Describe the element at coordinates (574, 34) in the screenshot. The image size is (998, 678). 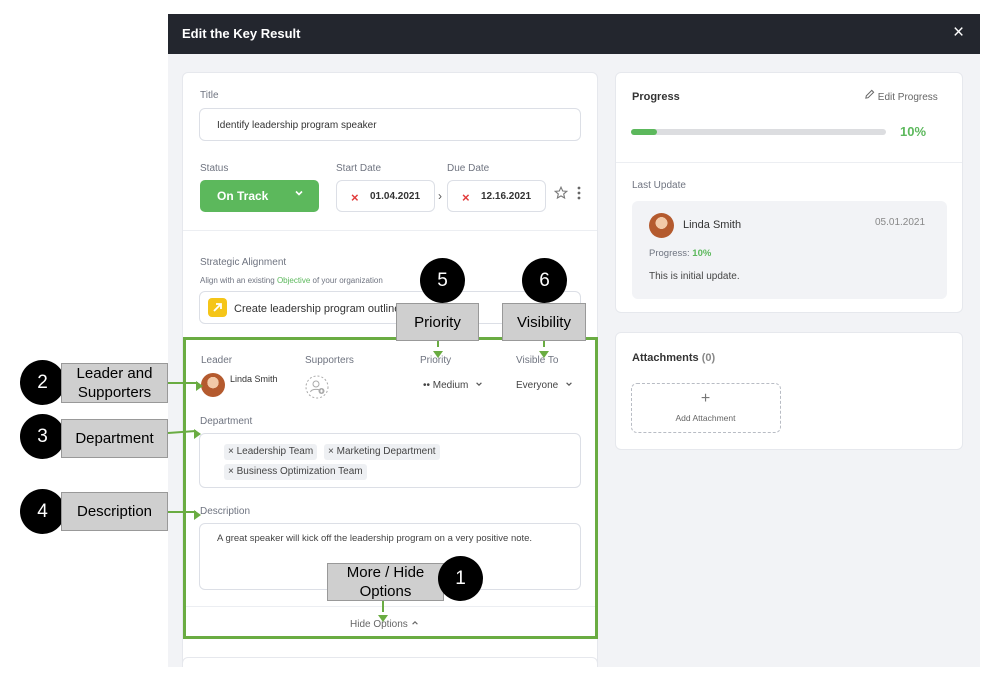
I see `modal-header: Edit the Key Result ×` at that location.